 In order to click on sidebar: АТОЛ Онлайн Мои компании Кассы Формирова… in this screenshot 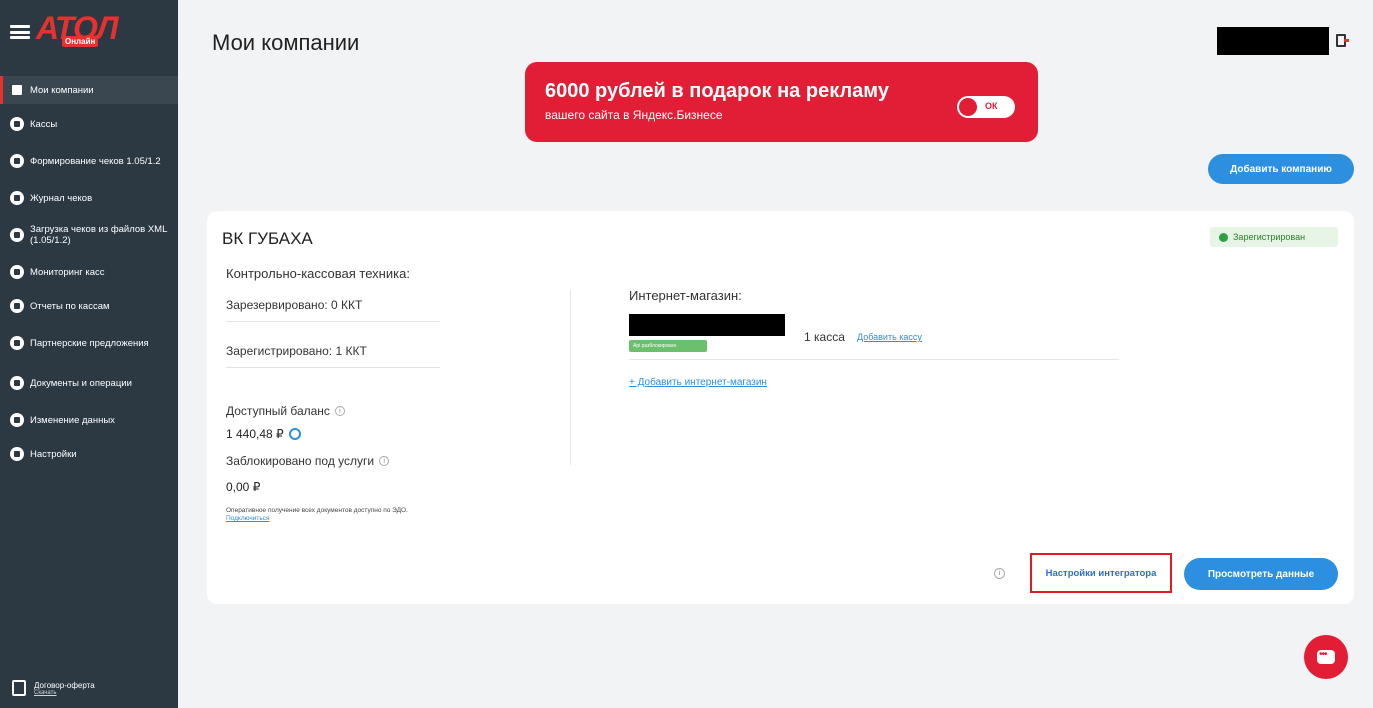, I will do `click(89, 354)`.